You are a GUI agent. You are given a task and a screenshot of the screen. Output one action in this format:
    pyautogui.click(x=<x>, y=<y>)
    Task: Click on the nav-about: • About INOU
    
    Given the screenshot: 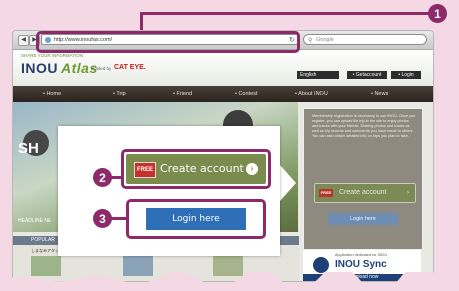 What is the action you would take?
    pyautogui.click(x=311, y=94)
    